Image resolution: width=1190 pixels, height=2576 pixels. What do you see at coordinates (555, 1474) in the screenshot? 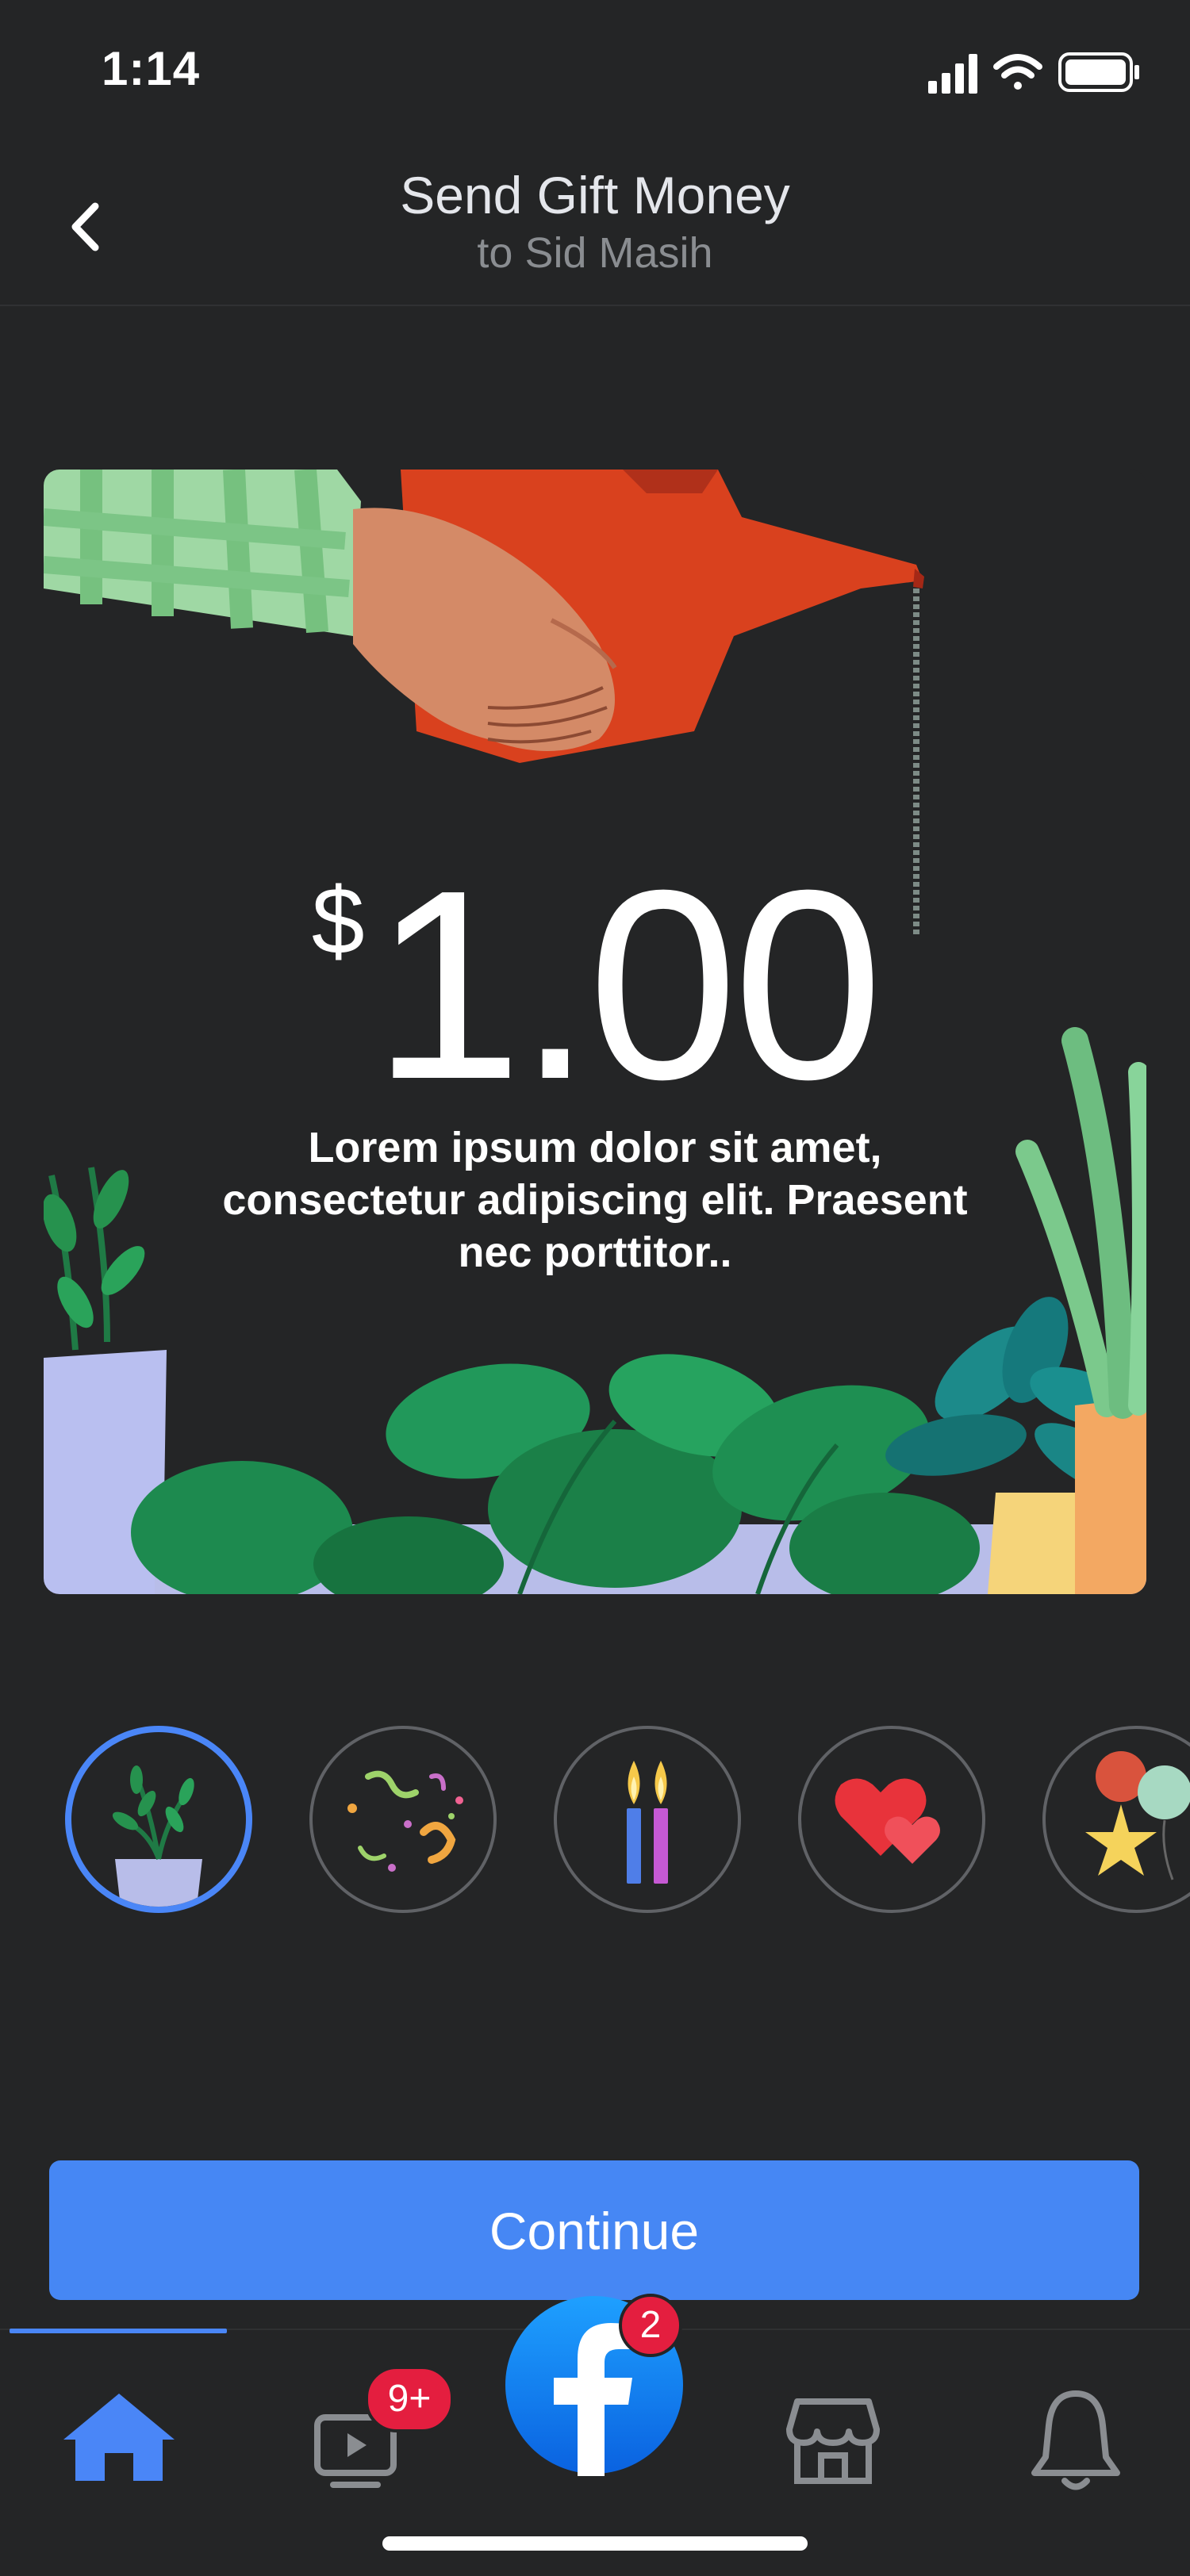
I see `middle-plants-illustration` at bounding box center [555, 1474].